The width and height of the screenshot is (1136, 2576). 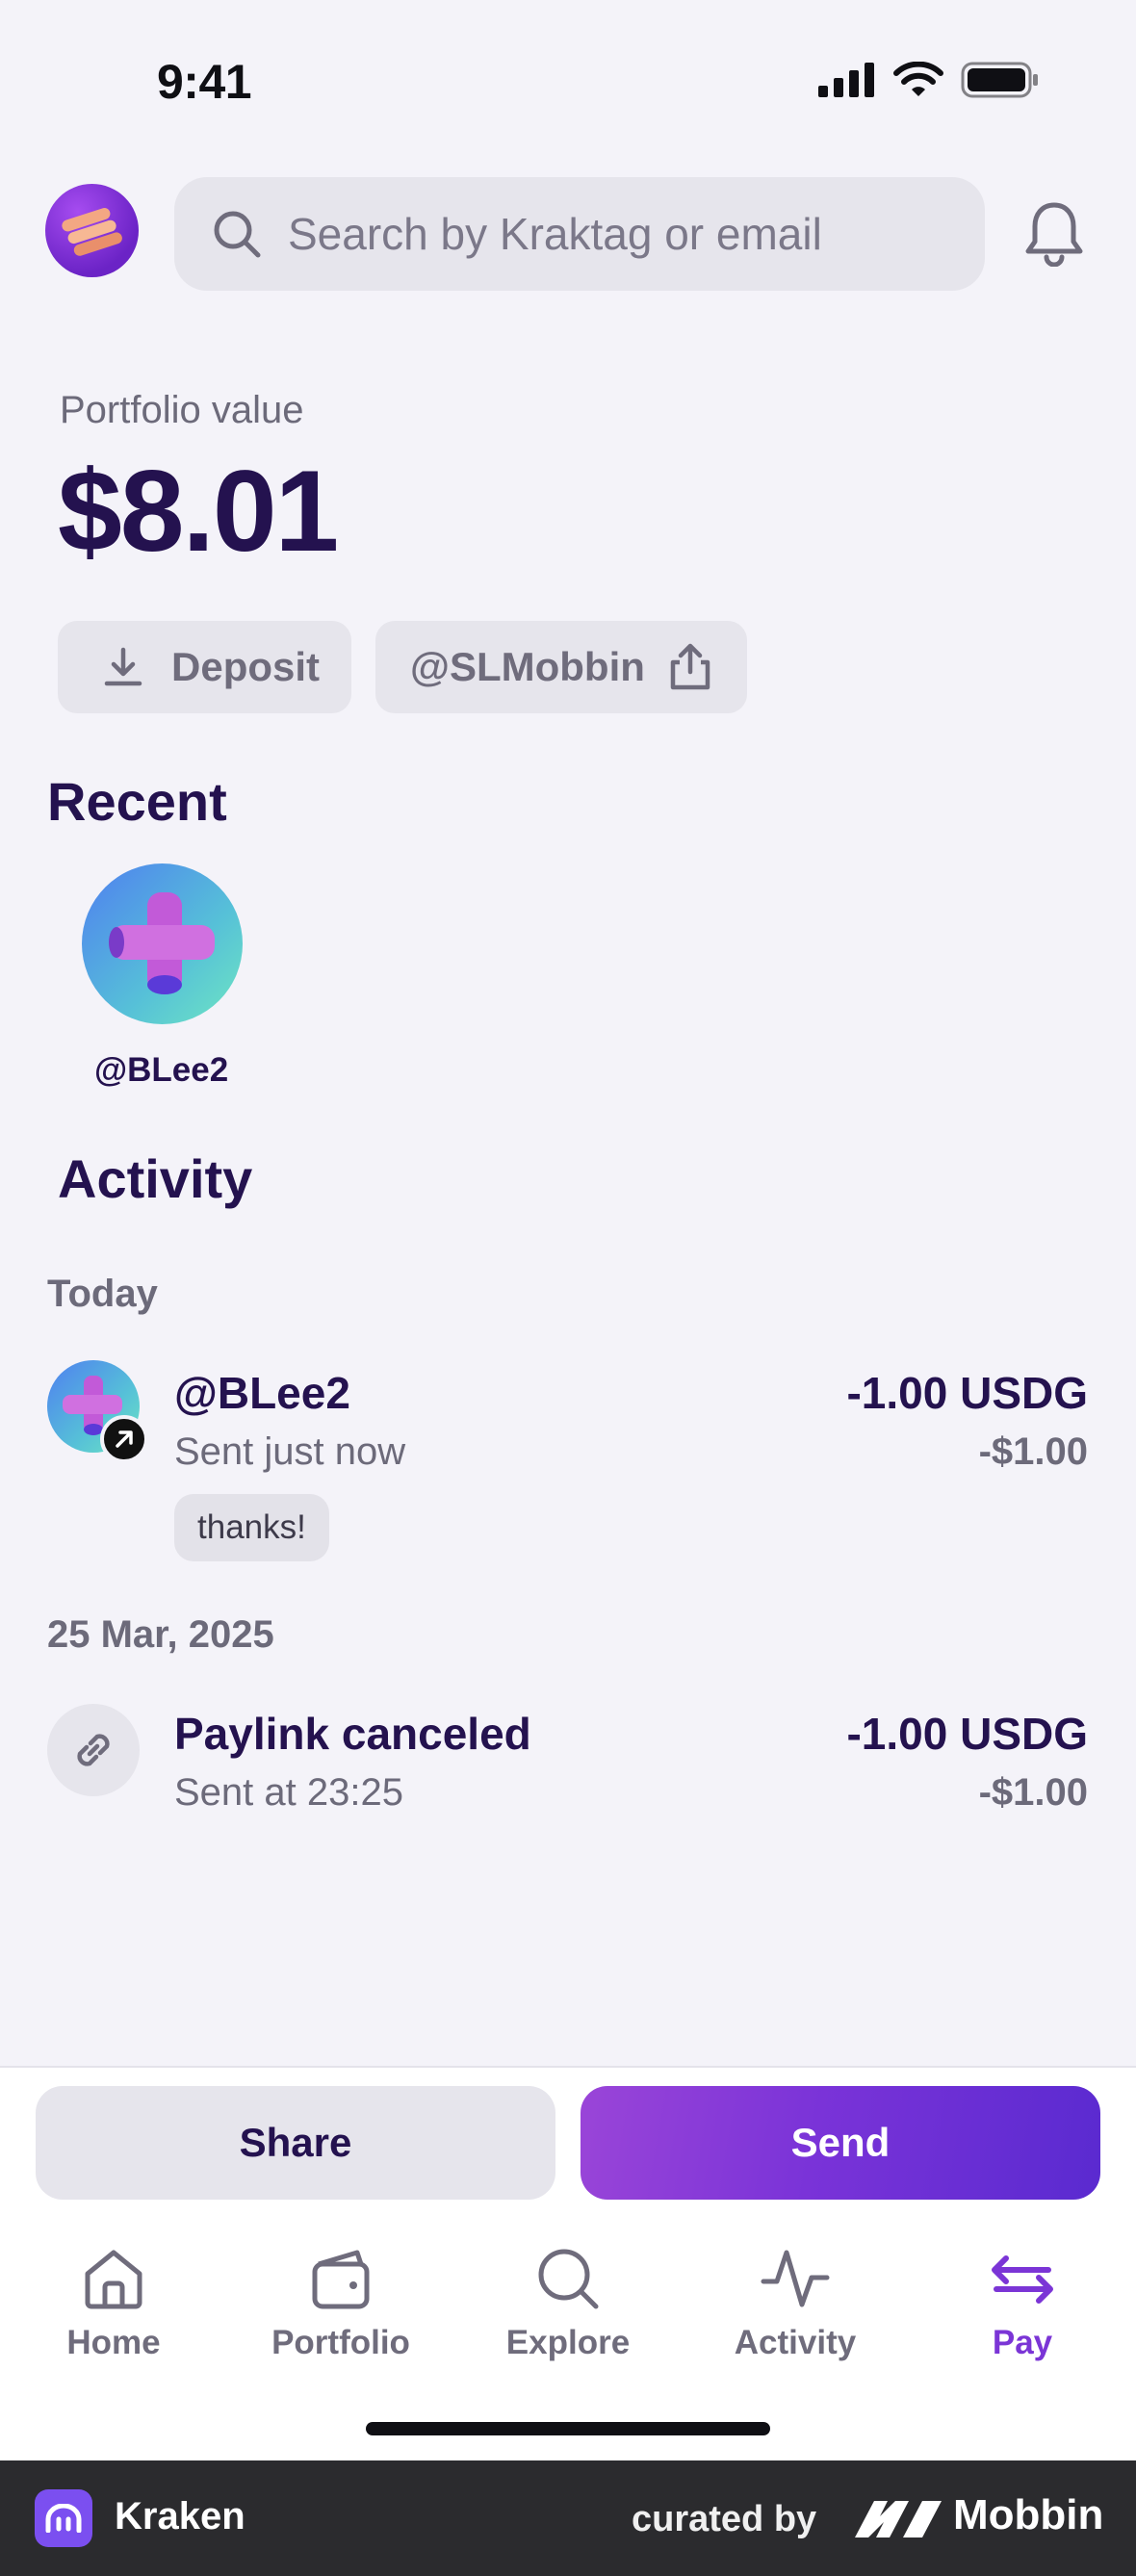 I want to click on send-button: Send, so click(x=840, y=2143).